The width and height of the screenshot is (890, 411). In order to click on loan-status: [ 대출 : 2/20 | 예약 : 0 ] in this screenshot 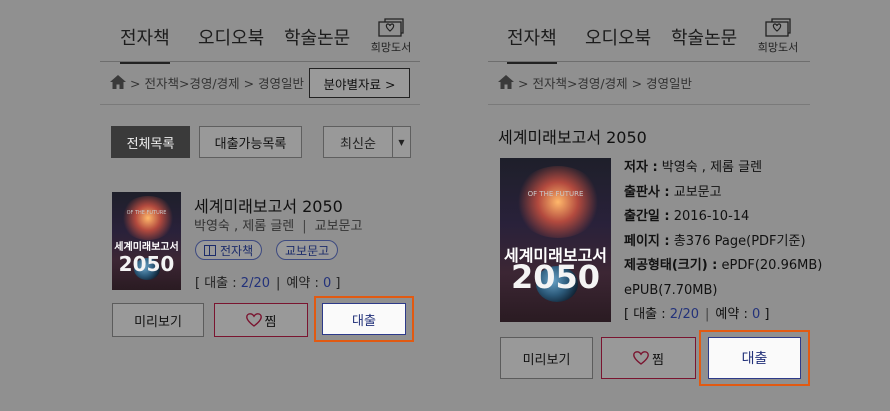, I will do `click(268, 283)`.